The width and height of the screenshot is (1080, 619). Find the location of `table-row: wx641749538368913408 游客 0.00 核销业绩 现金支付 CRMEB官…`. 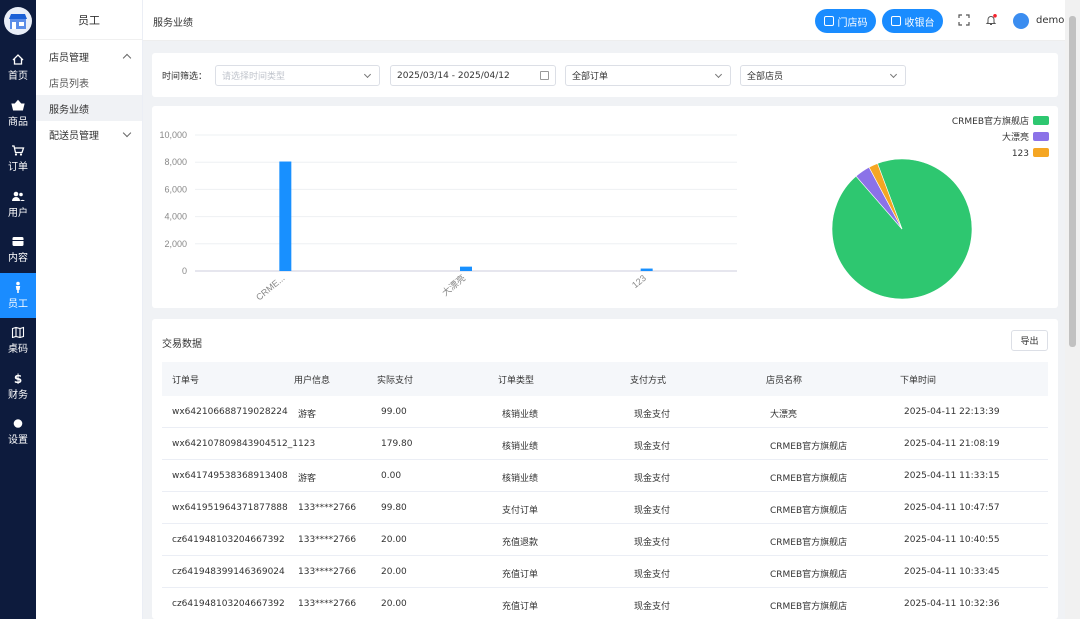

table-row: wx641749538368913408 游客 0.00 核销业绩 现金支付 CRMEB官… is located at coordinates (605, 476).